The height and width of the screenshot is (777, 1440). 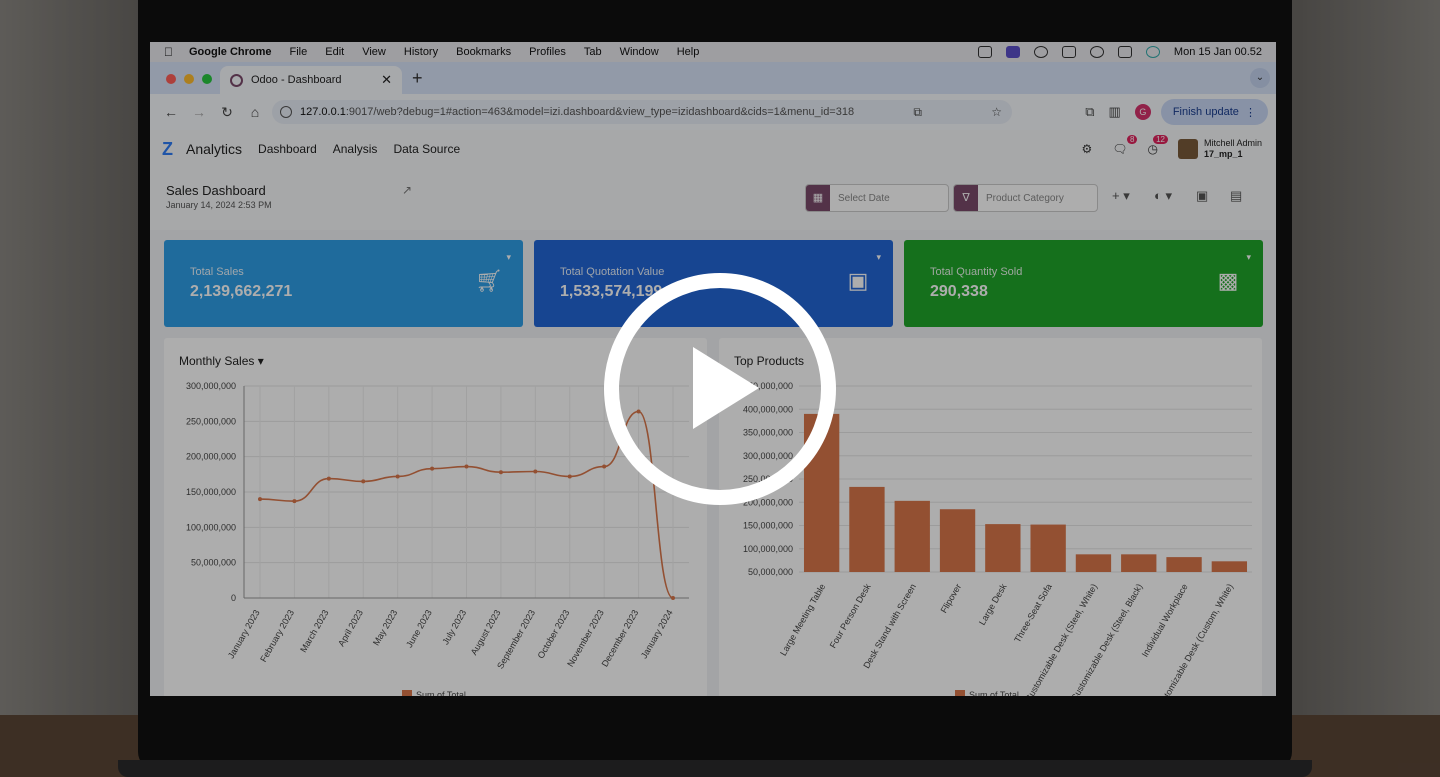 I want to click on play-icon, so click(x=726, y=388).